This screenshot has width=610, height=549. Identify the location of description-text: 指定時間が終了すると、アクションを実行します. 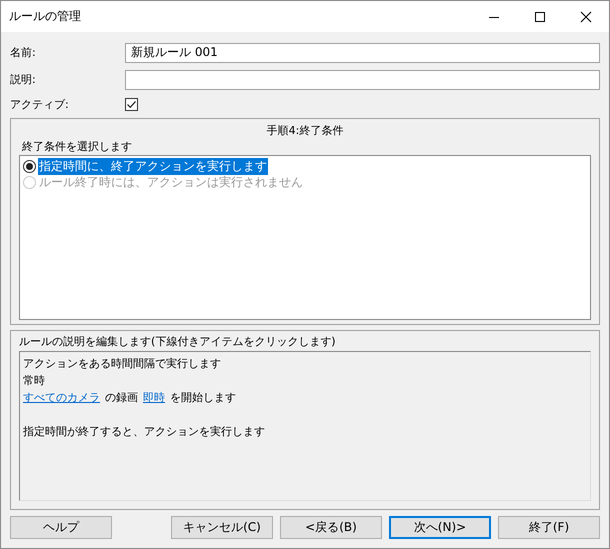
(144, 432).